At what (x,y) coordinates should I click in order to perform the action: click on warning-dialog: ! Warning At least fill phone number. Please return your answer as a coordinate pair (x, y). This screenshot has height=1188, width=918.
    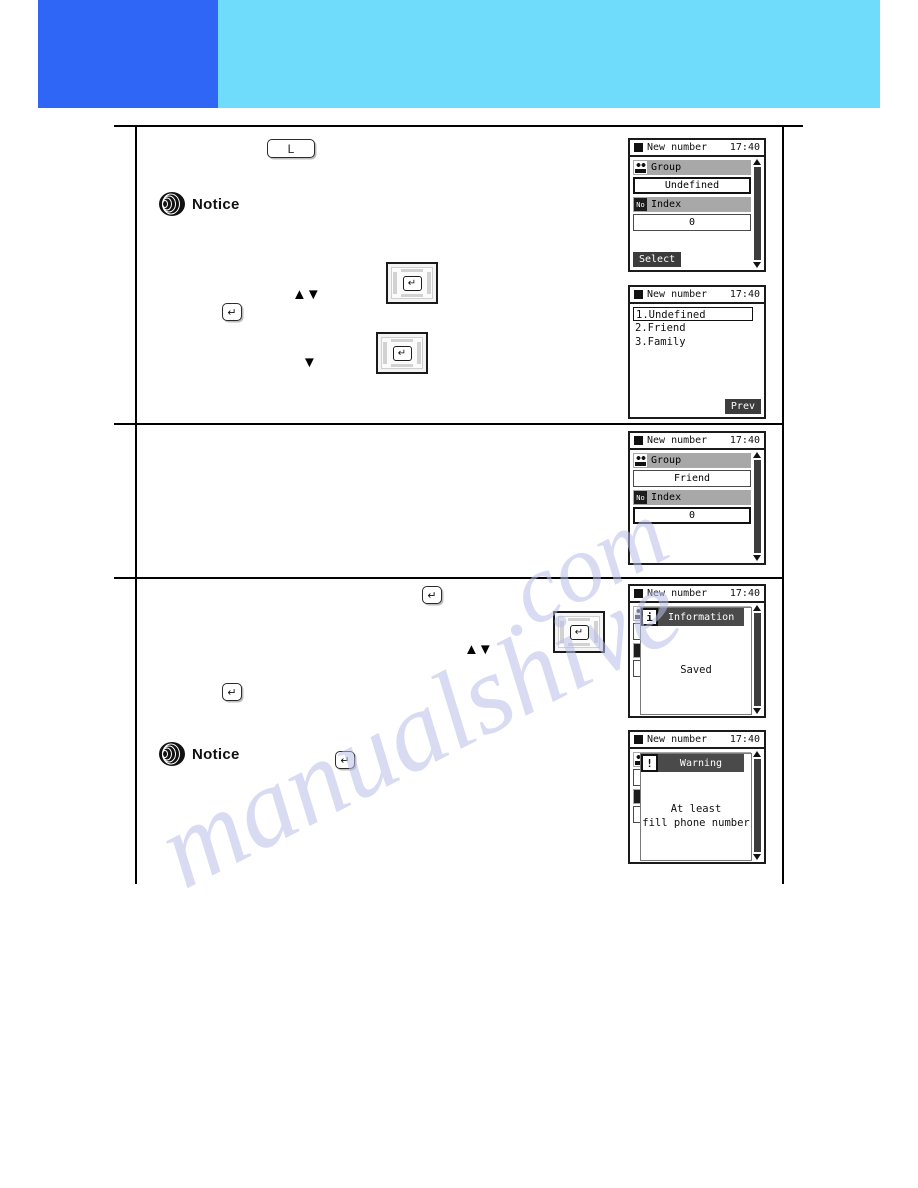
    Looking at the image, I should click on (696, 807).